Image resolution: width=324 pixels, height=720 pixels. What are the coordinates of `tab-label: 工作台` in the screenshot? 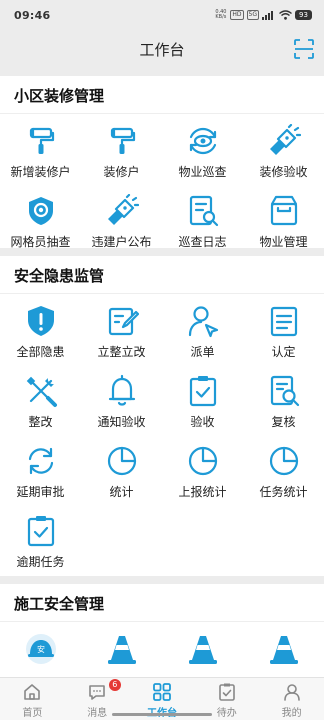 It's located at (162, 711).